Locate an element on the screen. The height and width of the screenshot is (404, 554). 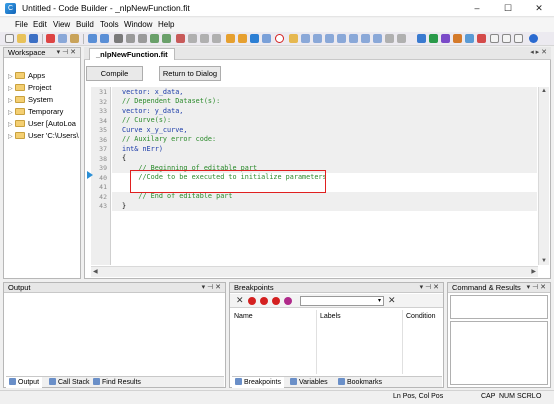
output-window-icon is located at coordinates (353, 38).